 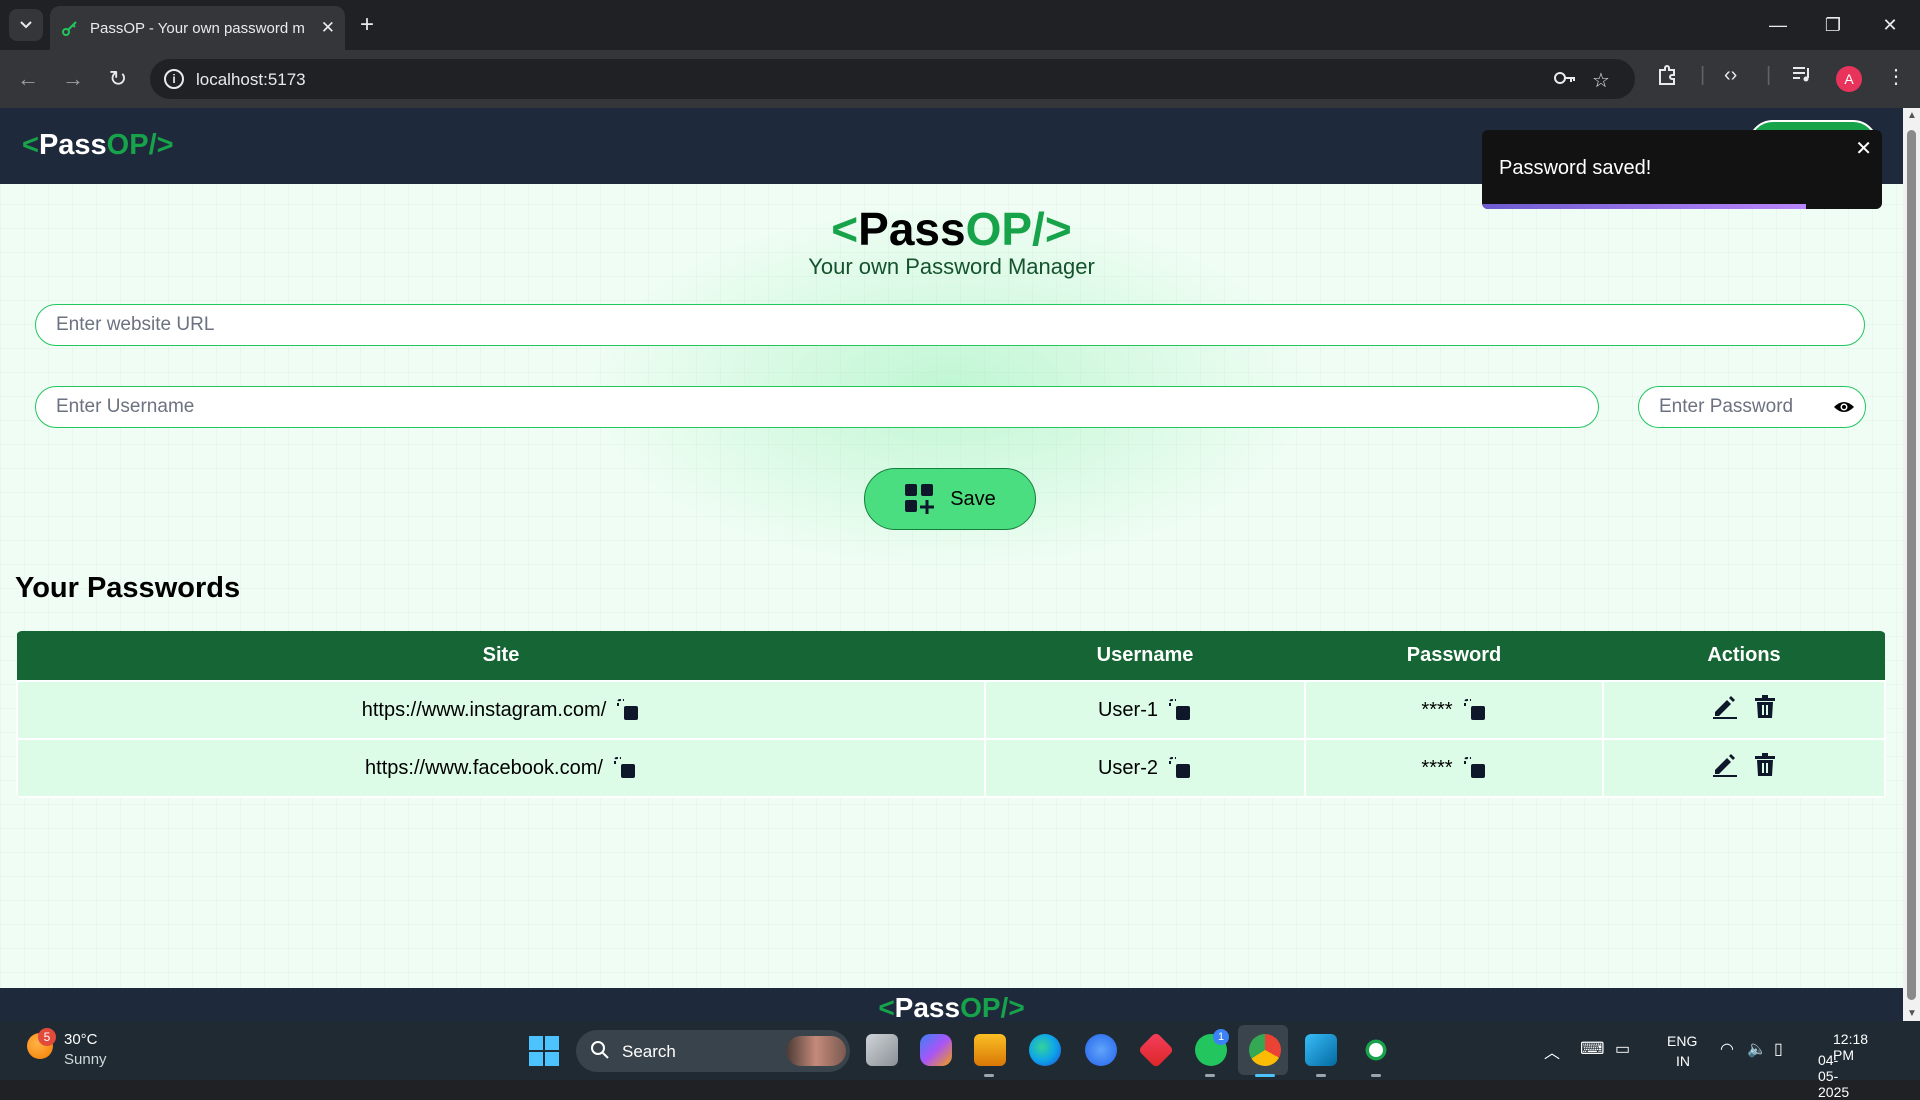 I want to click on wifi-icon: ◠, so click(x=1727, y=1049).